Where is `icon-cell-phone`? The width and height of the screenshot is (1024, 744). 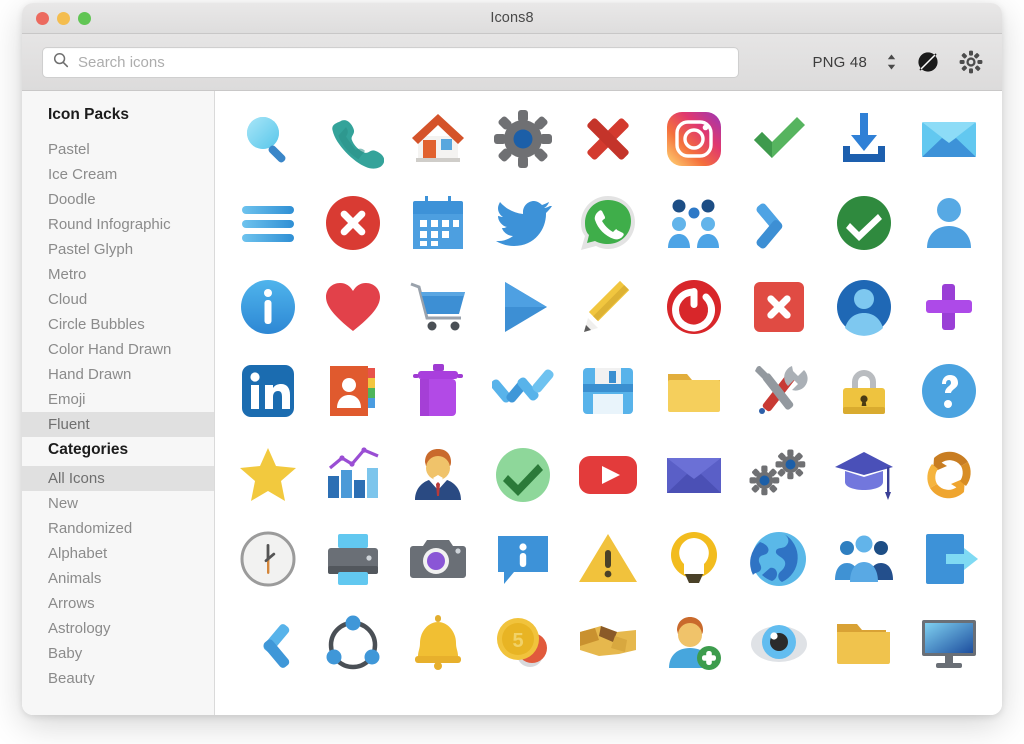
icon-cell-phone is located at coordinates (352, 139).